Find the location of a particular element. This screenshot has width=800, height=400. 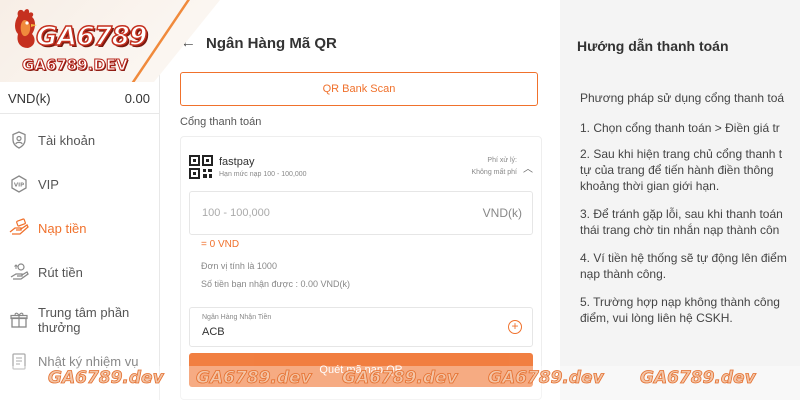

bank-field-value: ACB is located at coordinates (213, 332).